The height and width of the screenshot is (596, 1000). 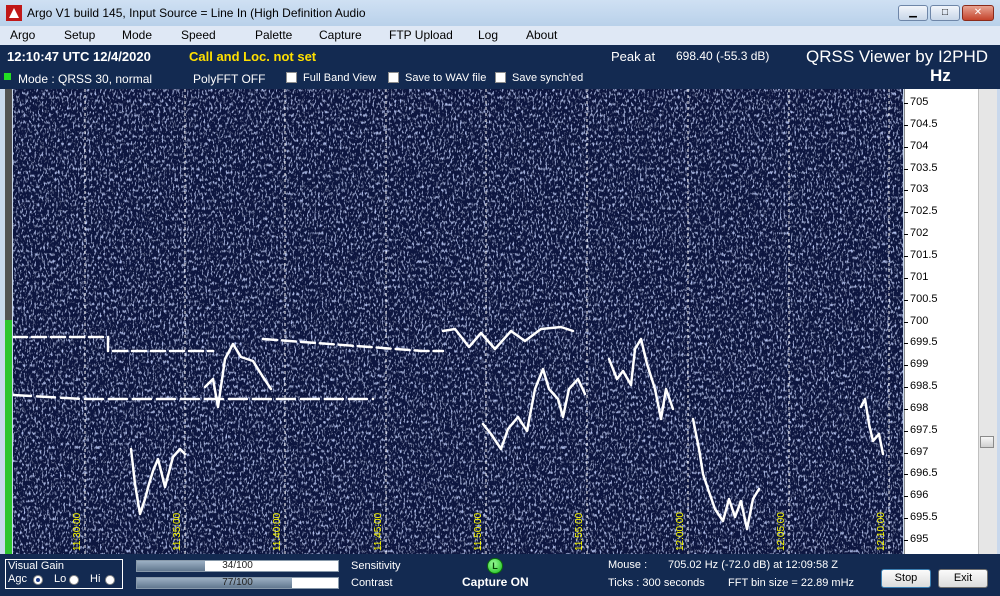 What do you see at coordinates (924, 430) in the screenshot?
I see `scale-label: 697.5` at bounding box center [924, 430].